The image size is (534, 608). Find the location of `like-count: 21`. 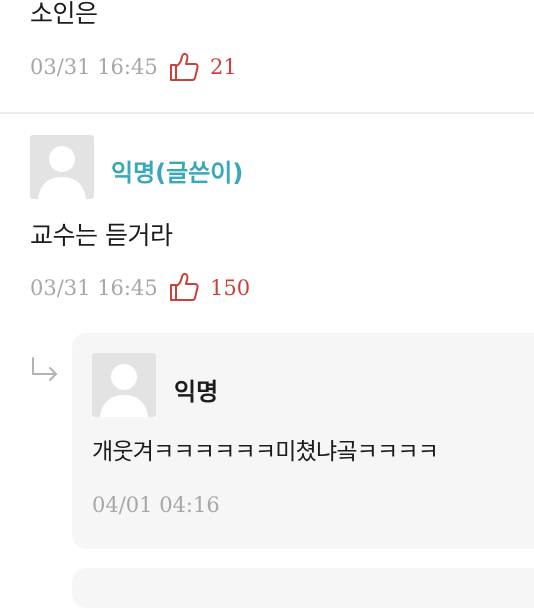

like-count: 21 is located at coordinates (223, 67).